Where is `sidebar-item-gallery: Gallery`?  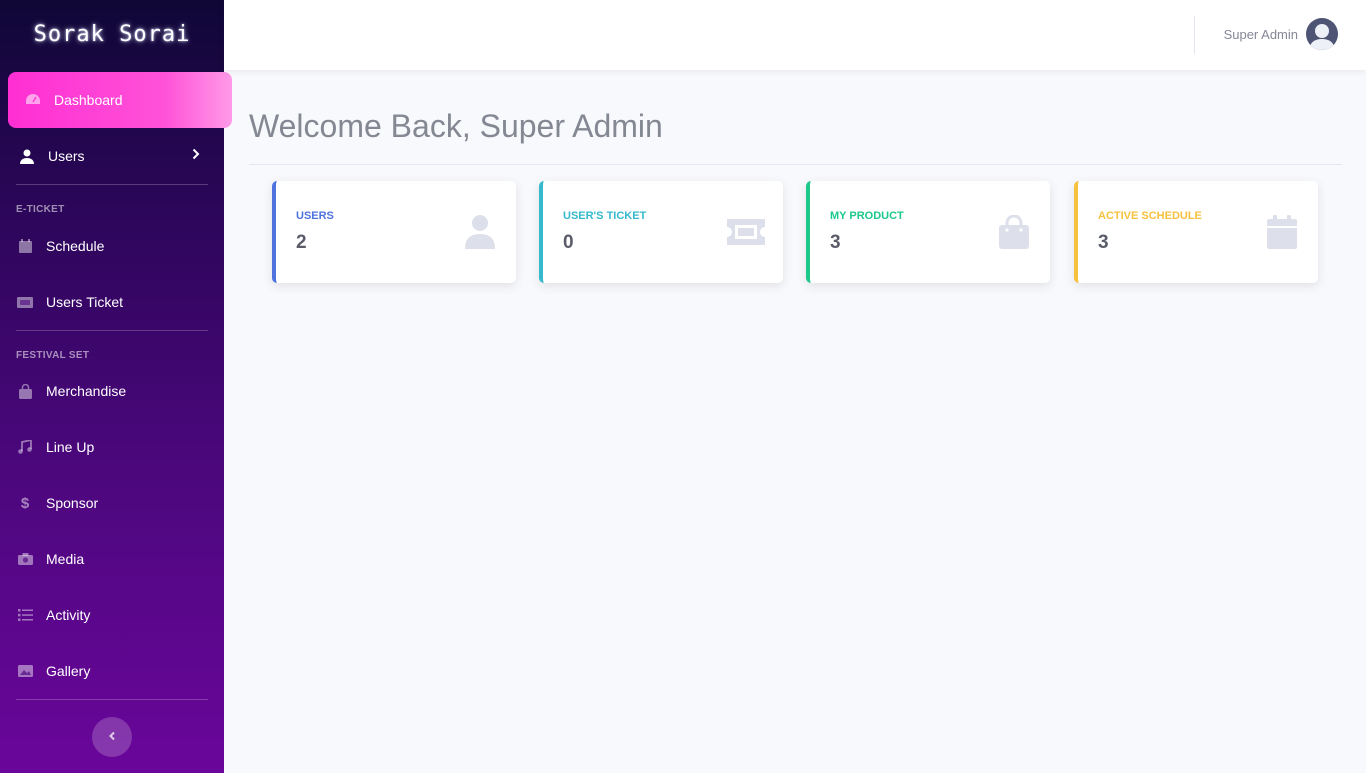
sidebar-item-gallery: Gallery is located at coordinates (118, 671).